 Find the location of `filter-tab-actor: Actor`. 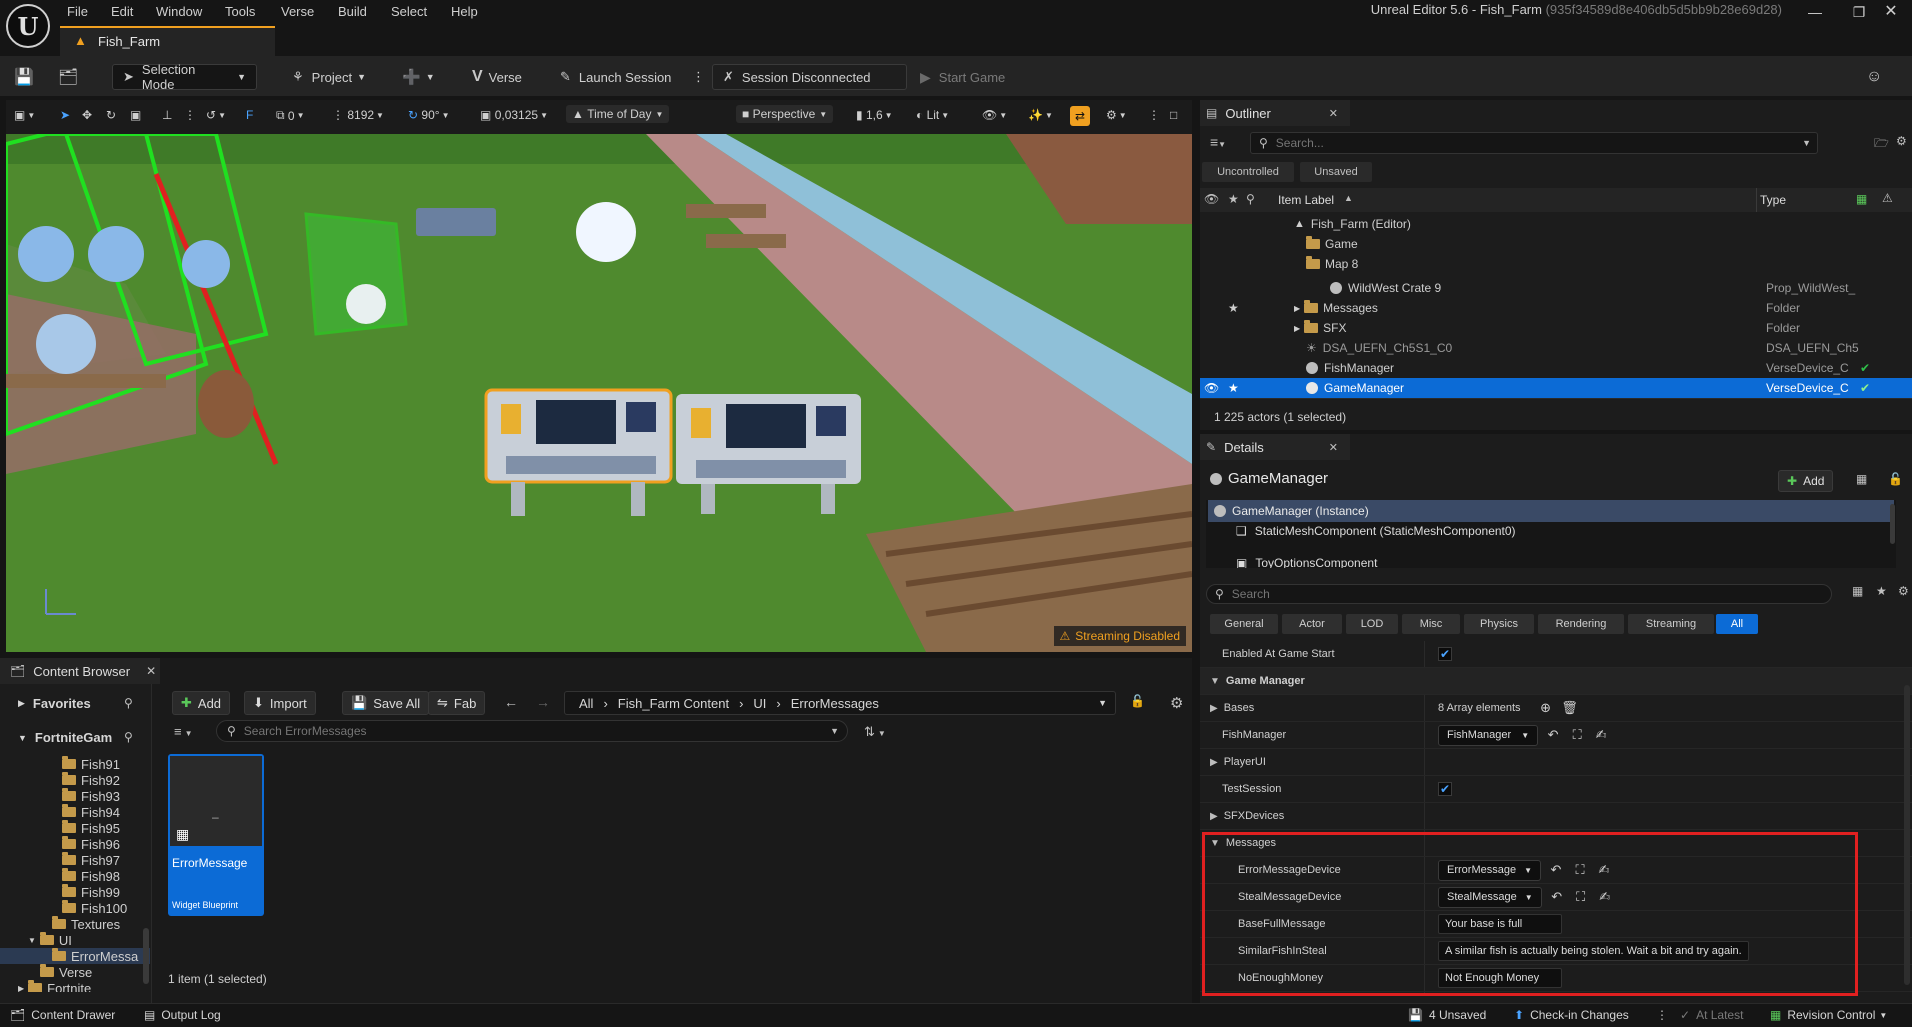

filter-tab-actor: Actor is located at coordinates (1312, 624).